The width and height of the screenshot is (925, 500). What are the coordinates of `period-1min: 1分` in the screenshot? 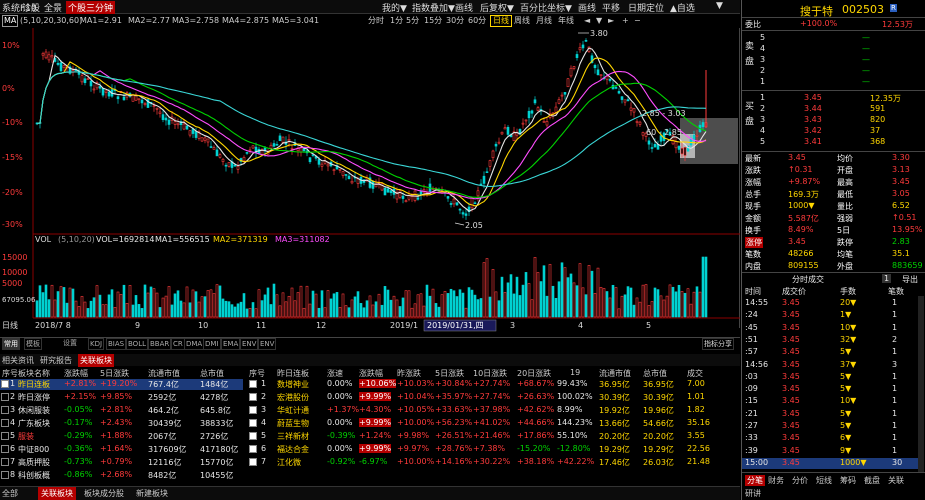 It's located at (396, 21).